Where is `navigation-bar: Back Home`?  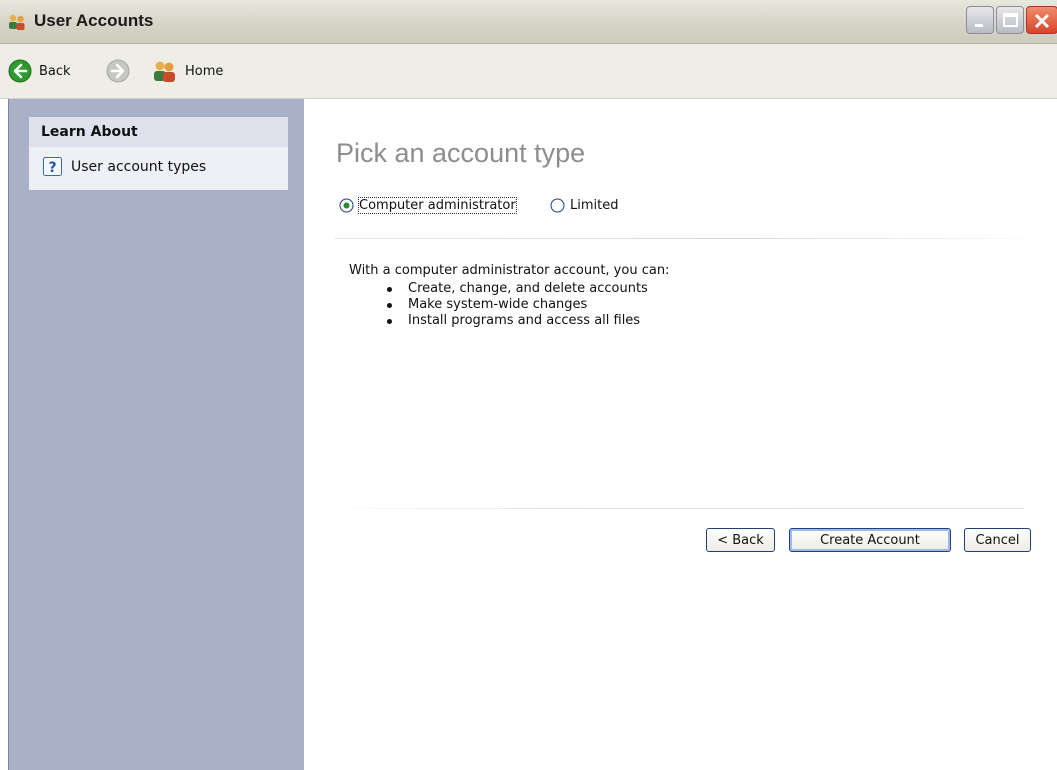
navigation-bar: Back Home is located at coordinates (528, 71).